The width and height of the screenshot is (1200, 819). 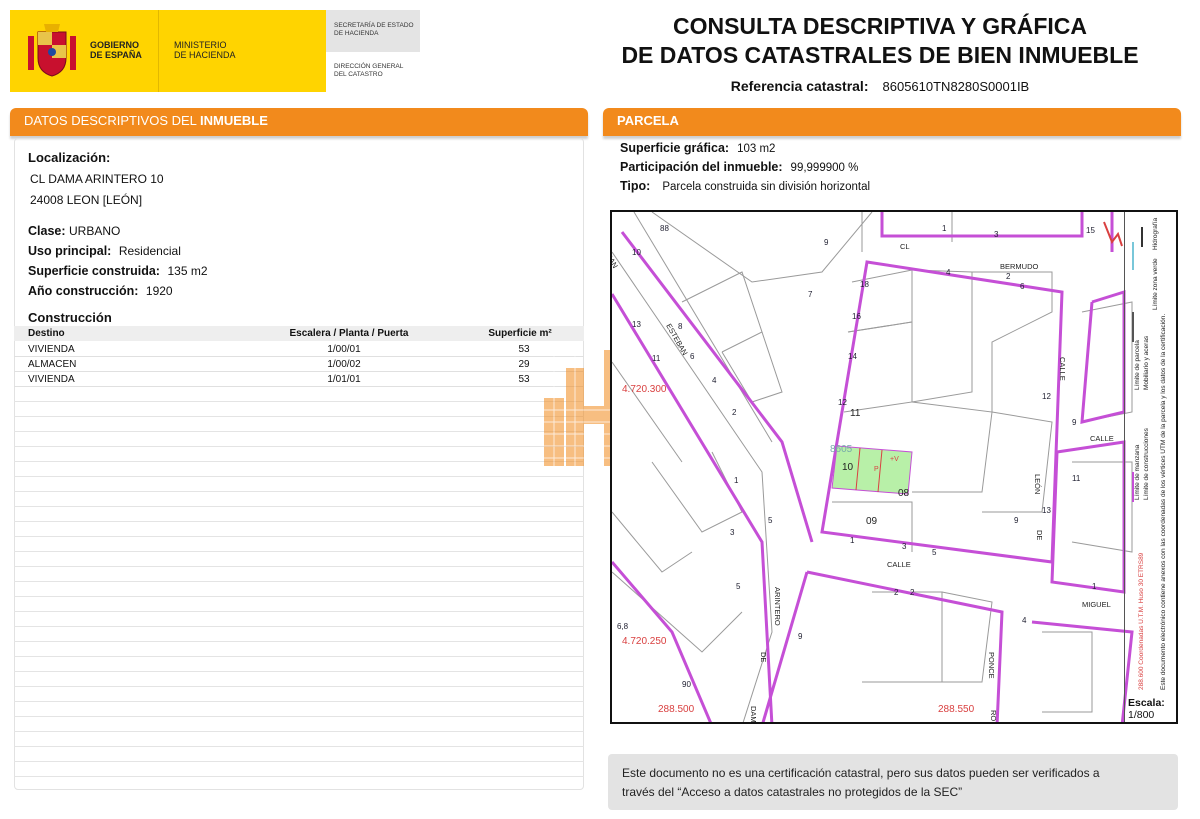 I want to click on construccion-label: Construcción, so click(x=70, y=317).